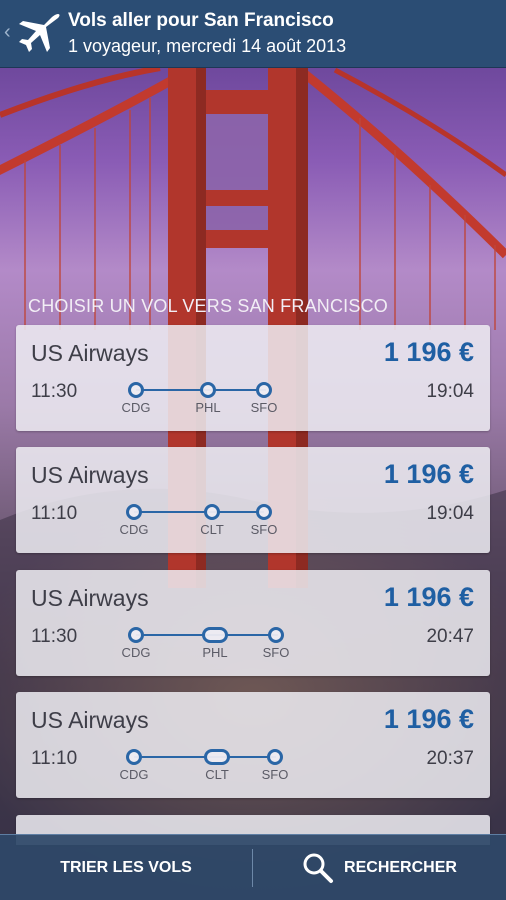  Describe the element at coordinates (201, 20) in the screenshot. I see `page-title: Vols aller pour San Francisco` at that location.